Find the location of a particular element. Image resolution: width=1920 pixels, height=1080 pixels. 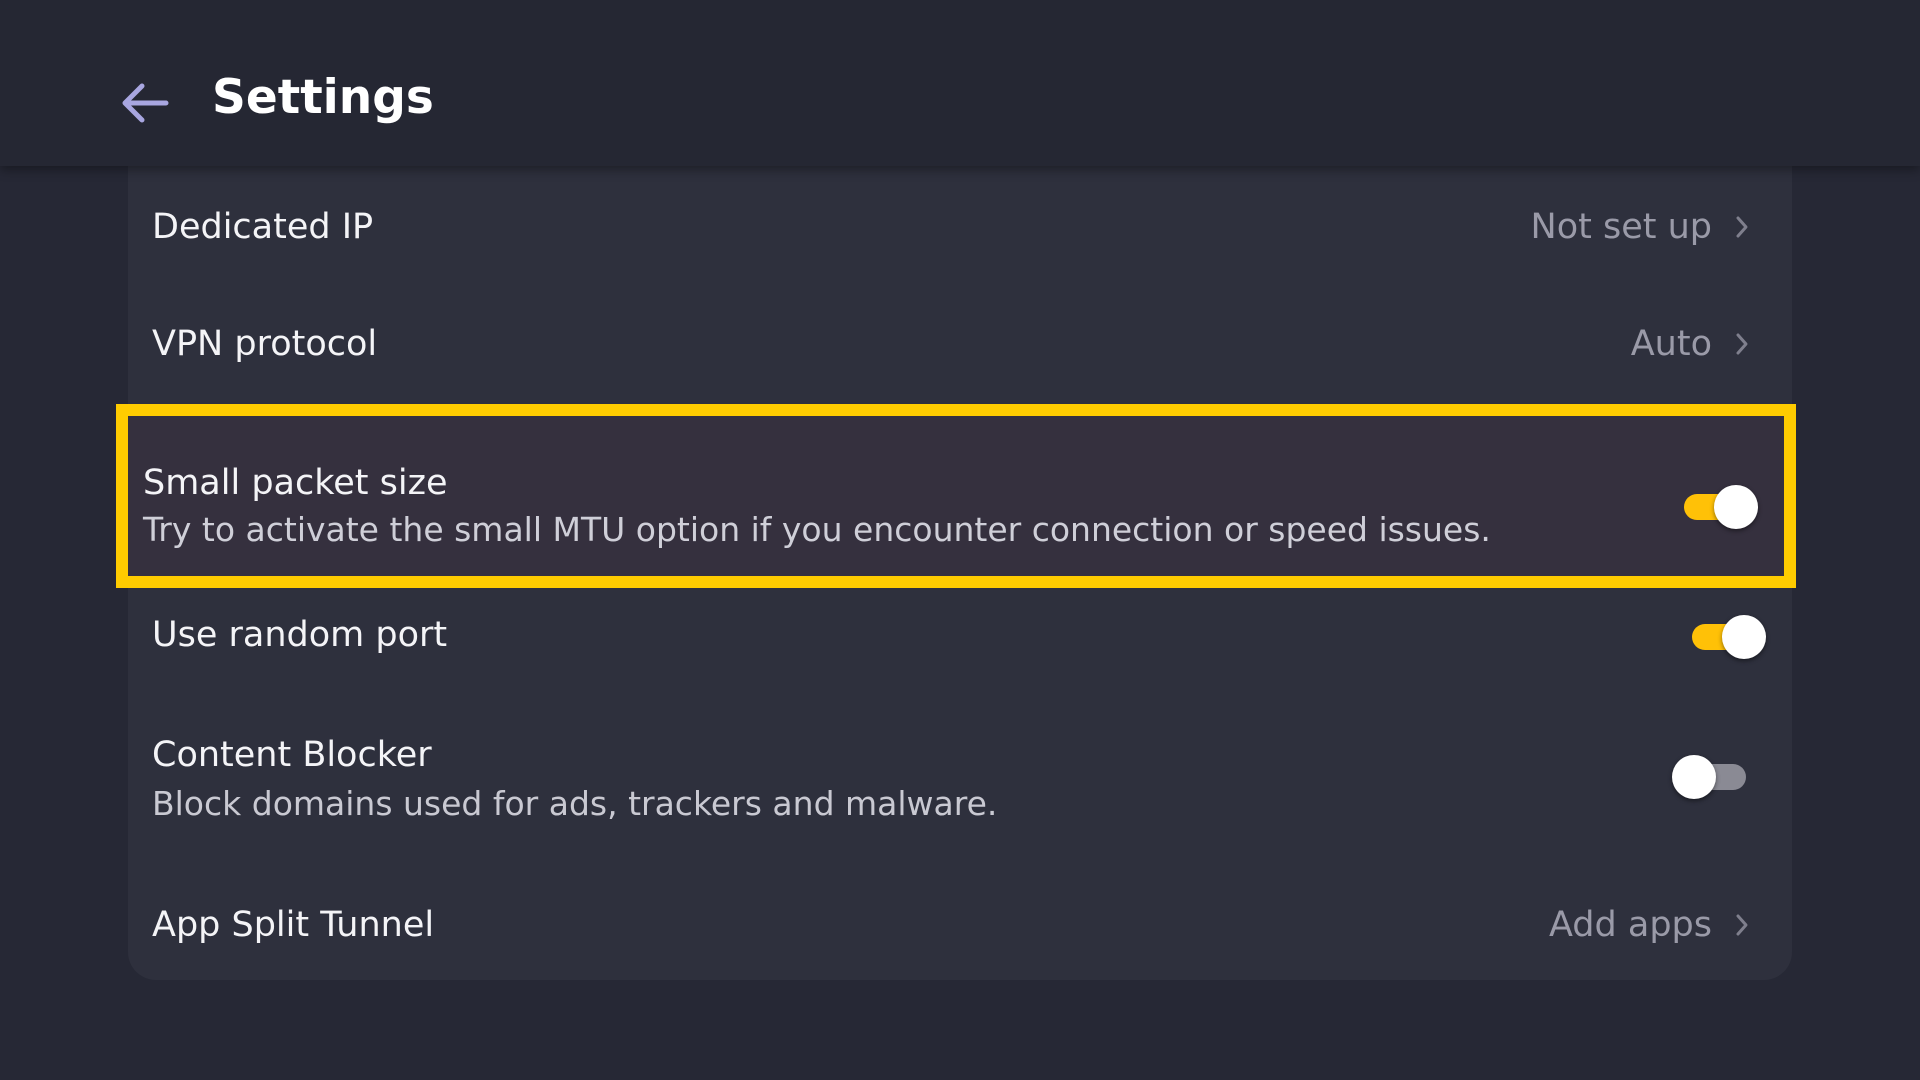

content-blocker-toggle is located at coordinates (1709, 777).